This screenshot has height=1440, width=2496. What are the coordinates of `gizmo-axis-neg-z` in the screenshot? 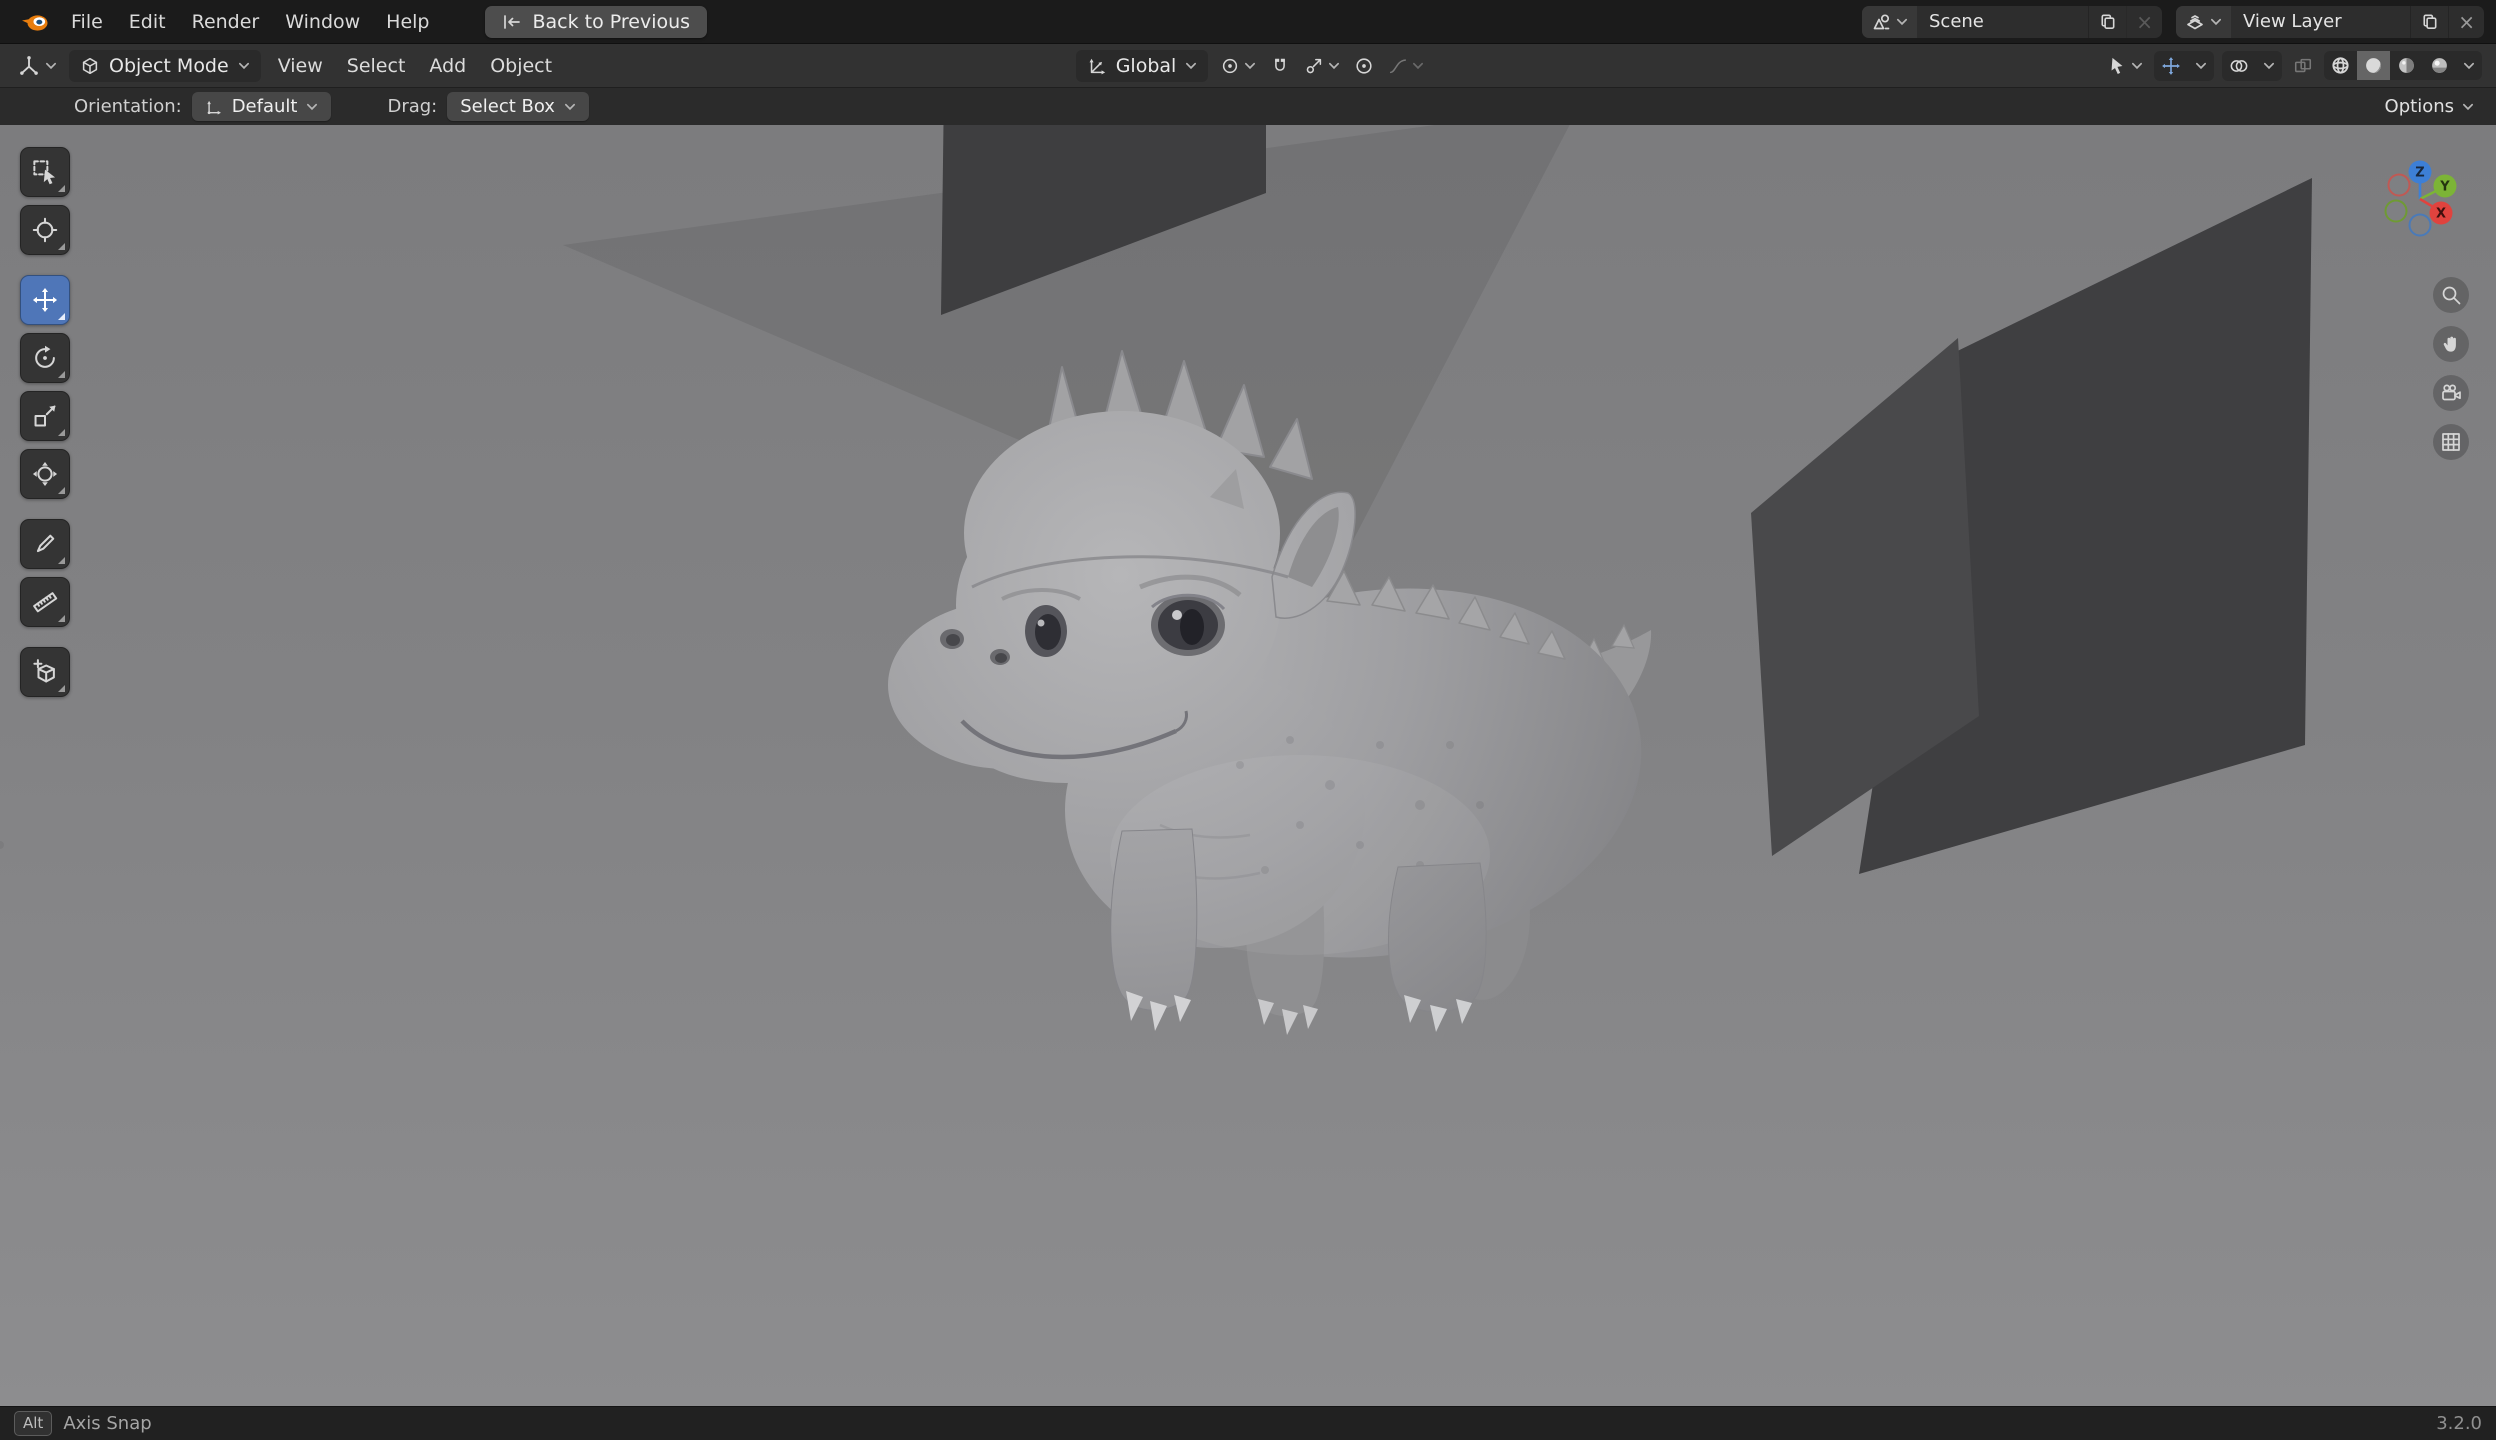 It's located at (2420, 225).